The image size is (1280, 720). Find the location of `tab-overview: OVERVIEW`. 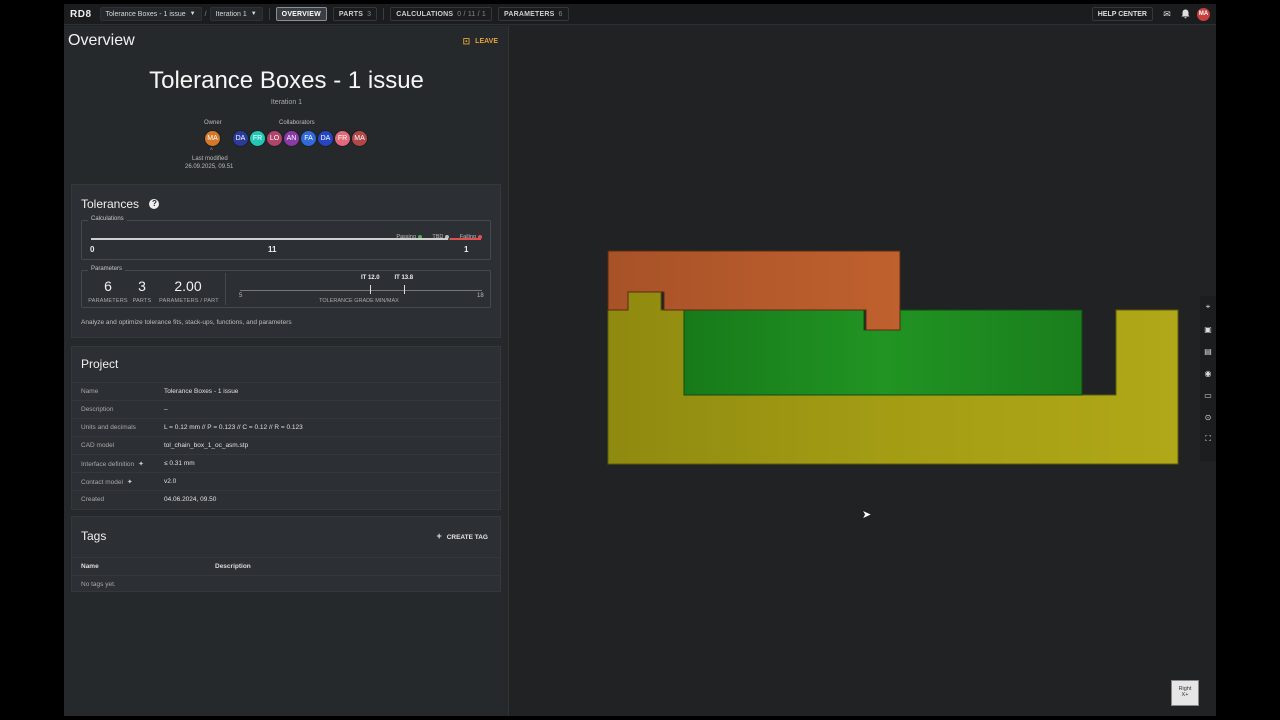

tab-overview: OVERVIEW is located at coordinates (301, 14).